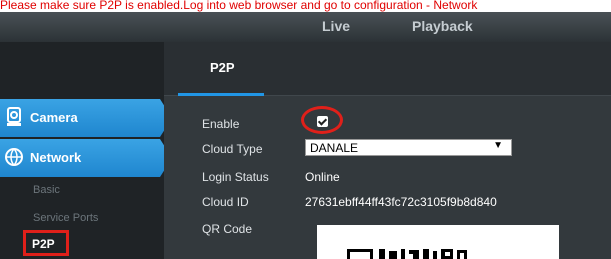 Image resolution: width=611 pixels, height=259 pixels. I want to click on sidebar-item-network: Network, so click(86, 158).